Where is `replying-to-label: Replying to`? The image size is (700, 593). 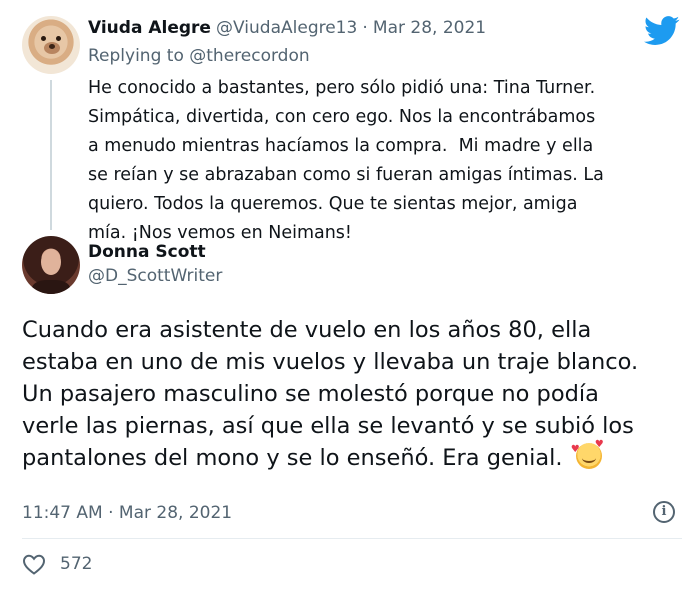 replying-to-label: Replying to is located at coordinates (136, 56).